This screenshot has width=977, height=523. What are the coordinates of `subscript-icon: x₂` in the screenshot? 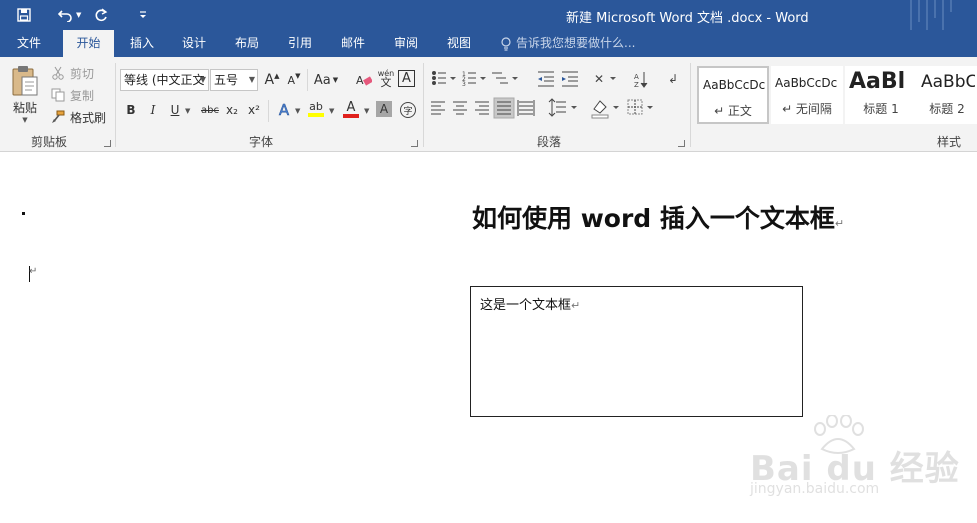 It's located at (232, 110).